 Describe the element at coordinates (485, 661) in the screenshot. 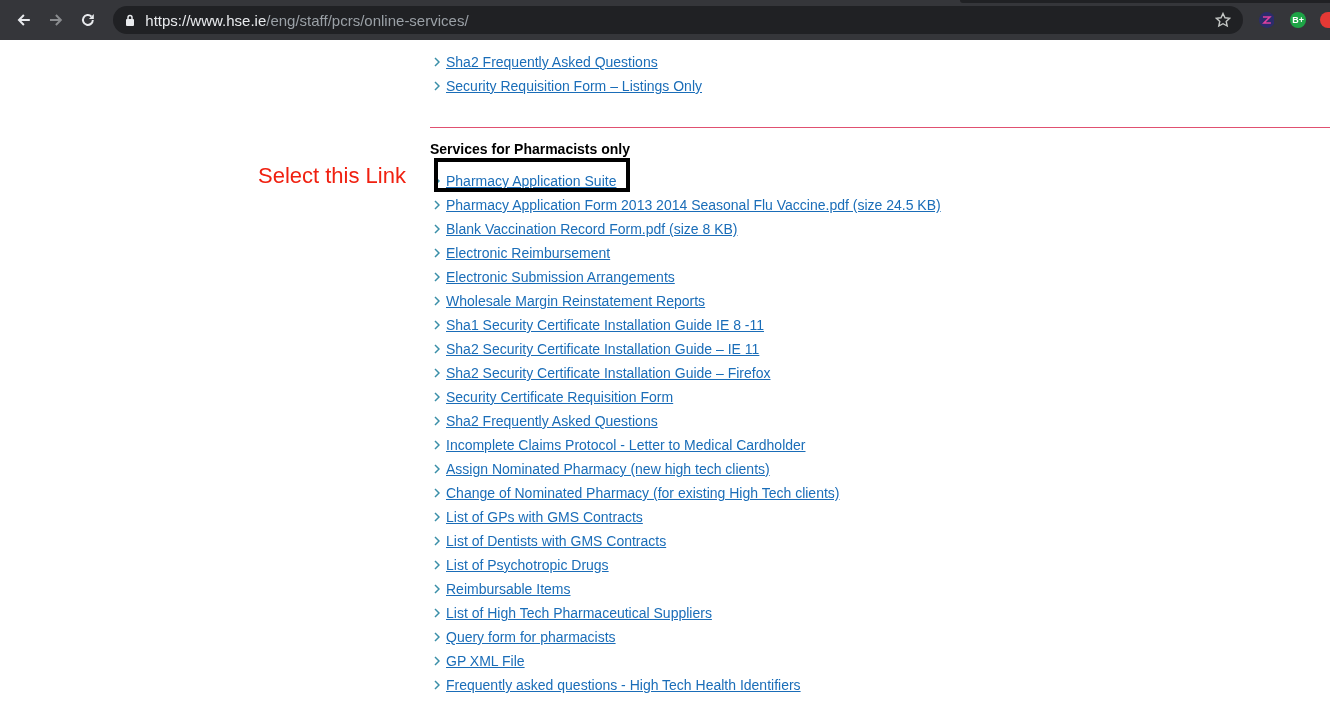

I see `link: GP XML File` at that location.